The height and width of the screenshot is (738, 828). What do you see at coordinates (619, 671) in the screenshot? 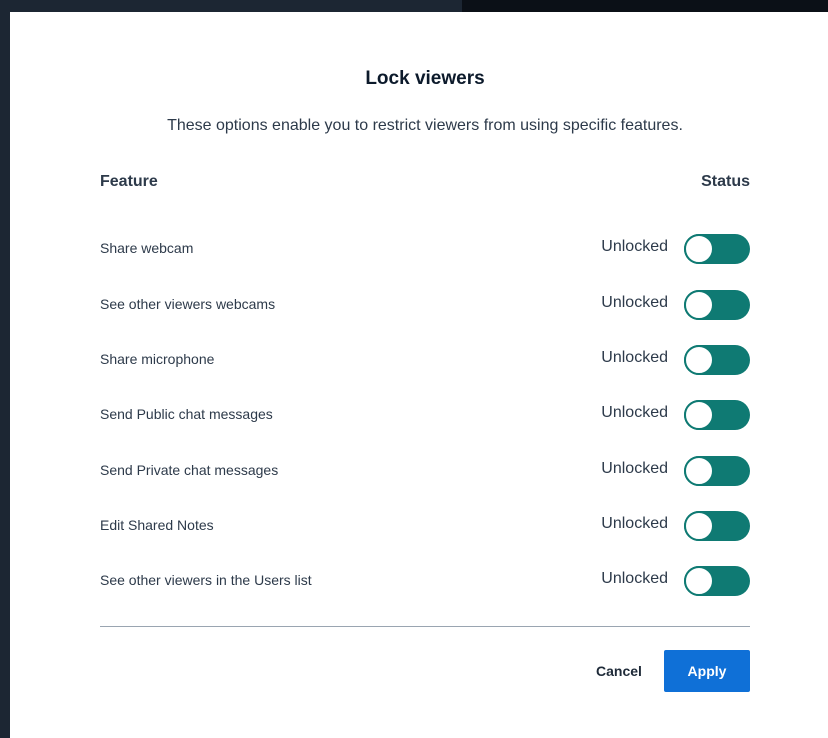
I see `cancel-button: Cancel` at bounding box center [619, 671].